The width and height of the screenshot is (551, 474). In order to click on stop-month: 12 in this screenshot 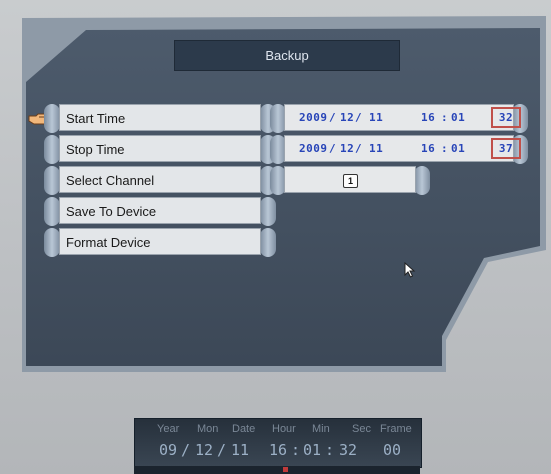, I will do `click(347, 148)`.